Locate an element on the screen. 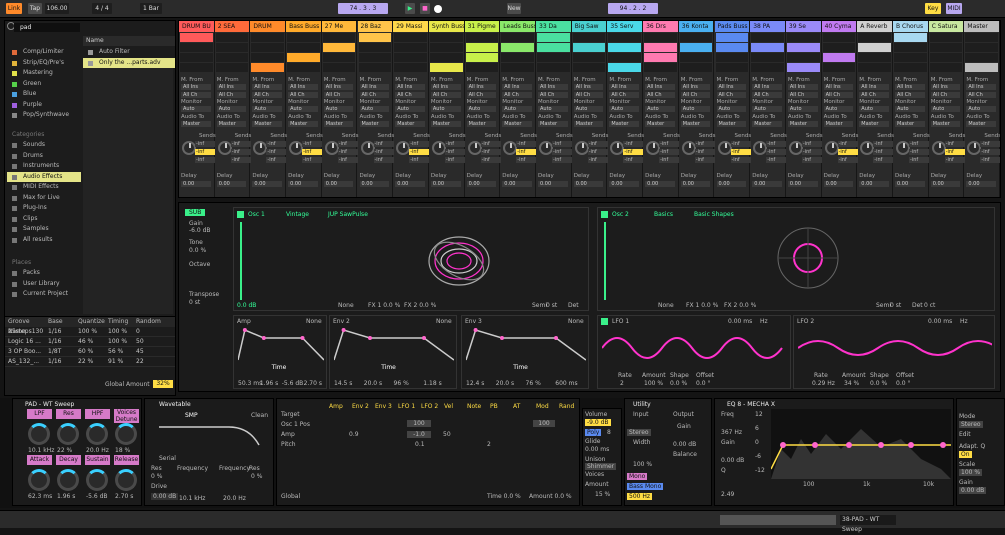 The height and width of the screenshot is (535, 1005). amp-adsr-value: 1.96 s is located at coordinates (269, 383).